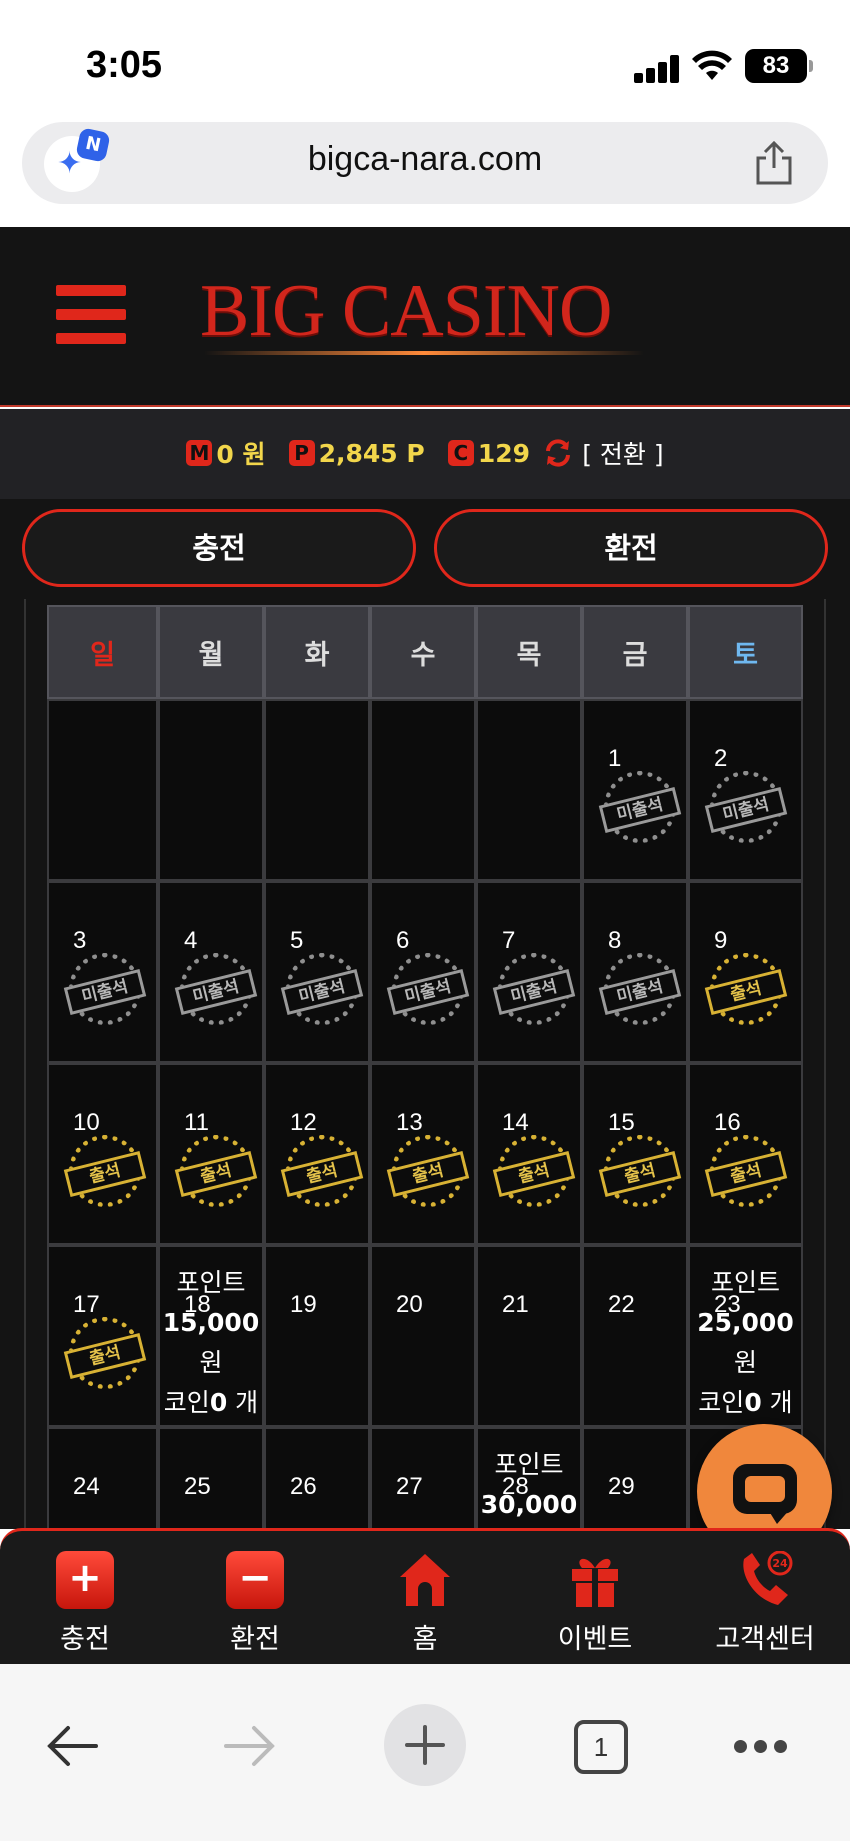 This screenshot has width=850, height=1841. I want to click on status-time: 3:05, so click(124, 65).